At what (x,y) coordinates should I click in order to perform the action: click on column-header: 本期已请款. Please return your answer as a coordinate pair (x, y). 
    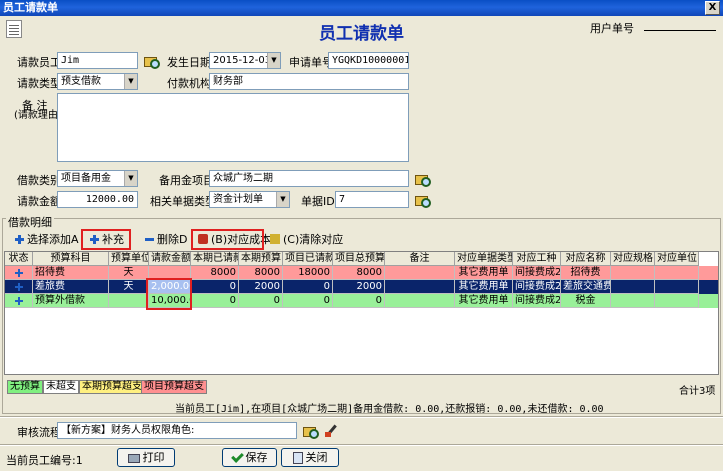
    Looking at the image, I should click on (215, 259).